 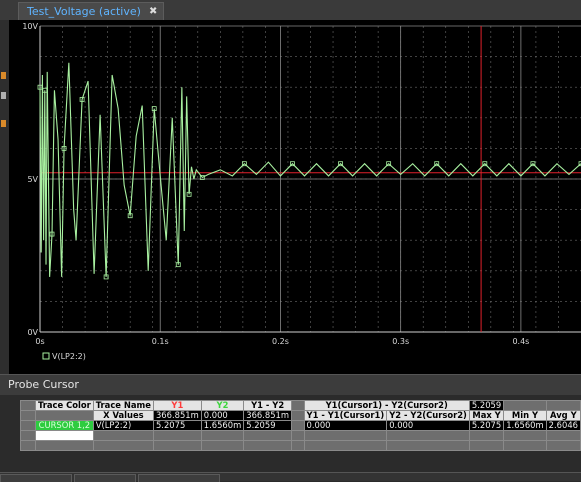 What do you see at coordinates (32, 179) in the screenshot?
I see `y-tick-label: 5V` at bounding box center [32, 179].